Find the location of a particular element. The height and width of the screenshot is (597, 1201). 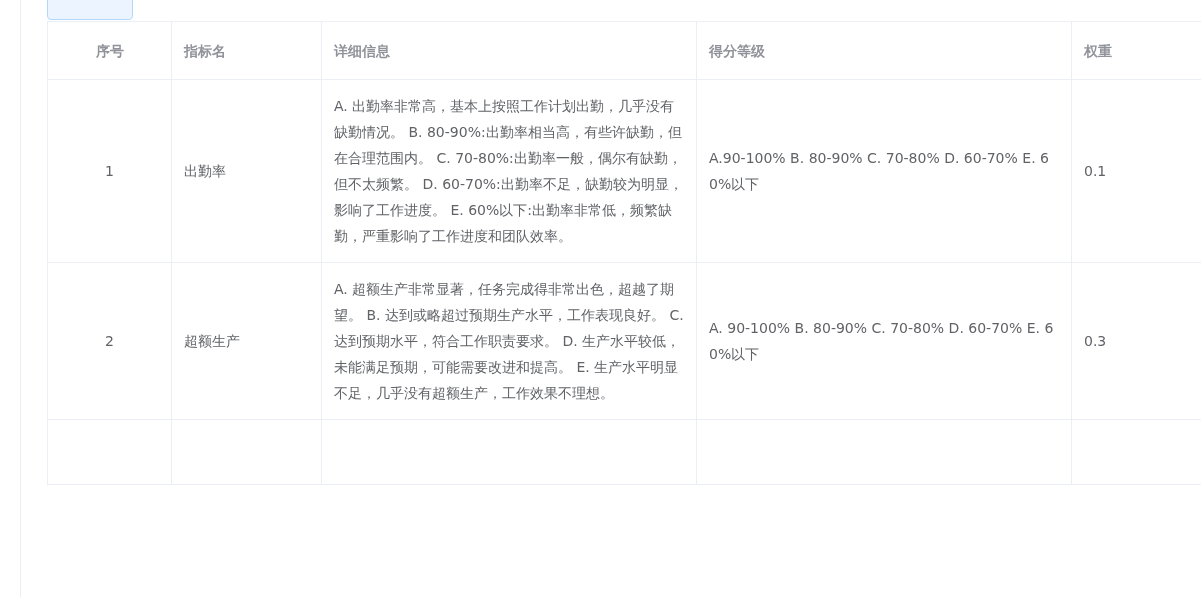

column-header: 指标名 is located at coordinates (246, 50).